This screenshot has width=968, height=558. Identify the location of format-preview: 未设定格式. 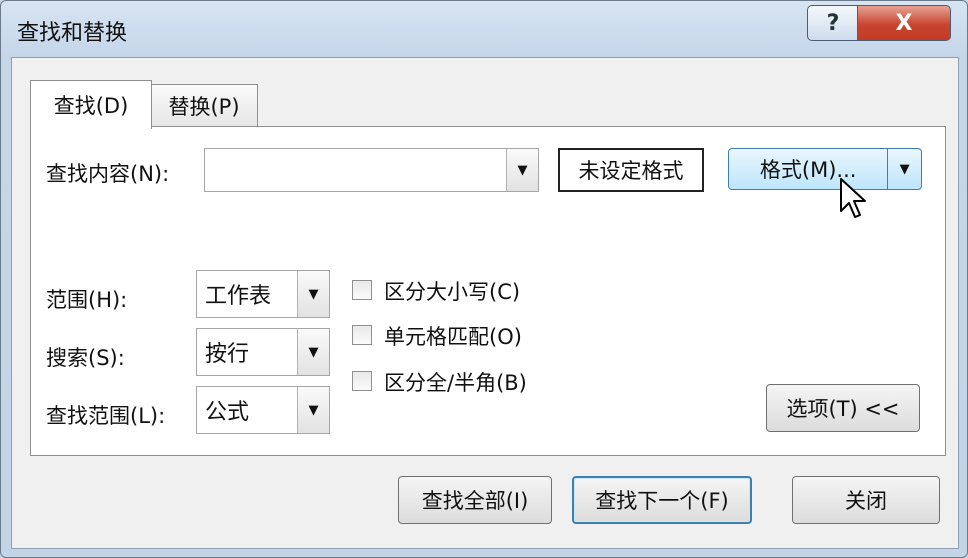
(631, 170).